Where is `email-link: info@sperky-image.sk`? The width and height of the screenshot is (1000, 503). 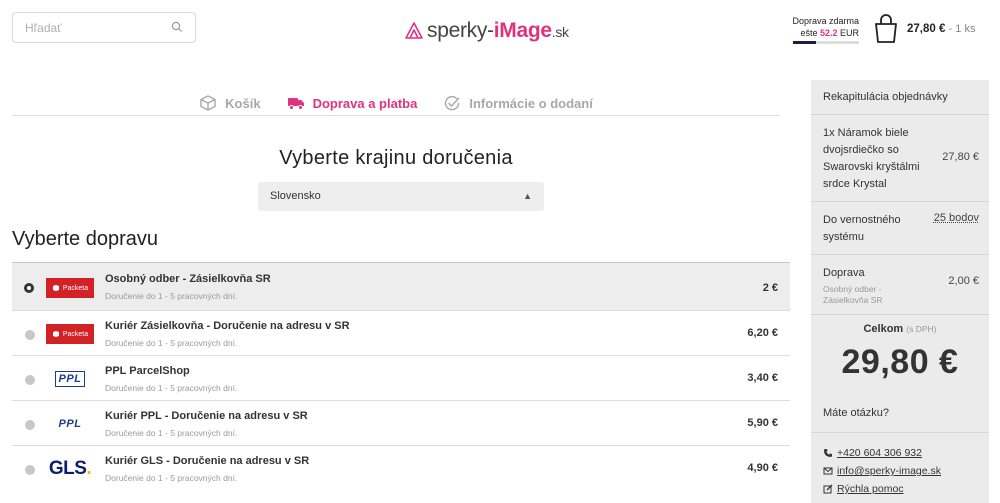
email-link: info@sperky-image.sk is located at coordinates (900, 471).